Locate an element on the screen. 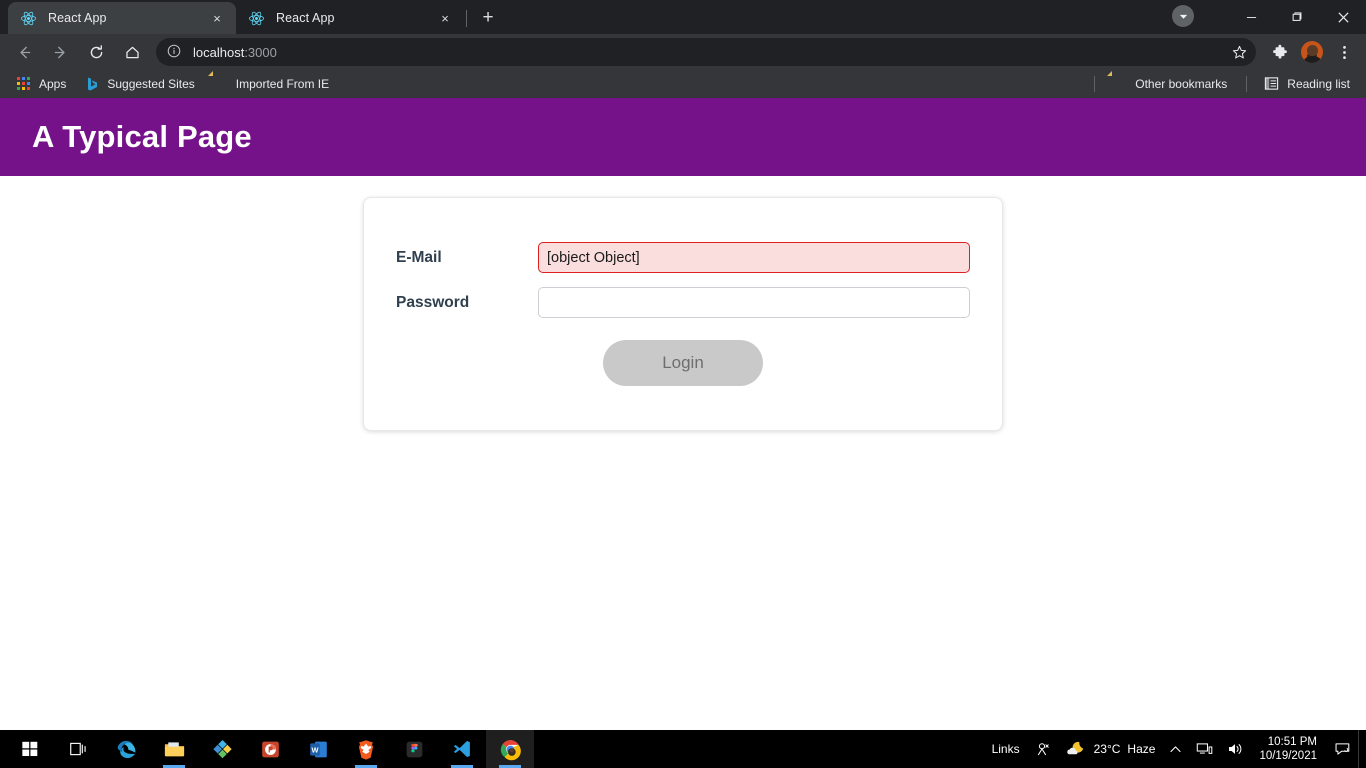  tab-search-button is located at coordinates (1183, 16).